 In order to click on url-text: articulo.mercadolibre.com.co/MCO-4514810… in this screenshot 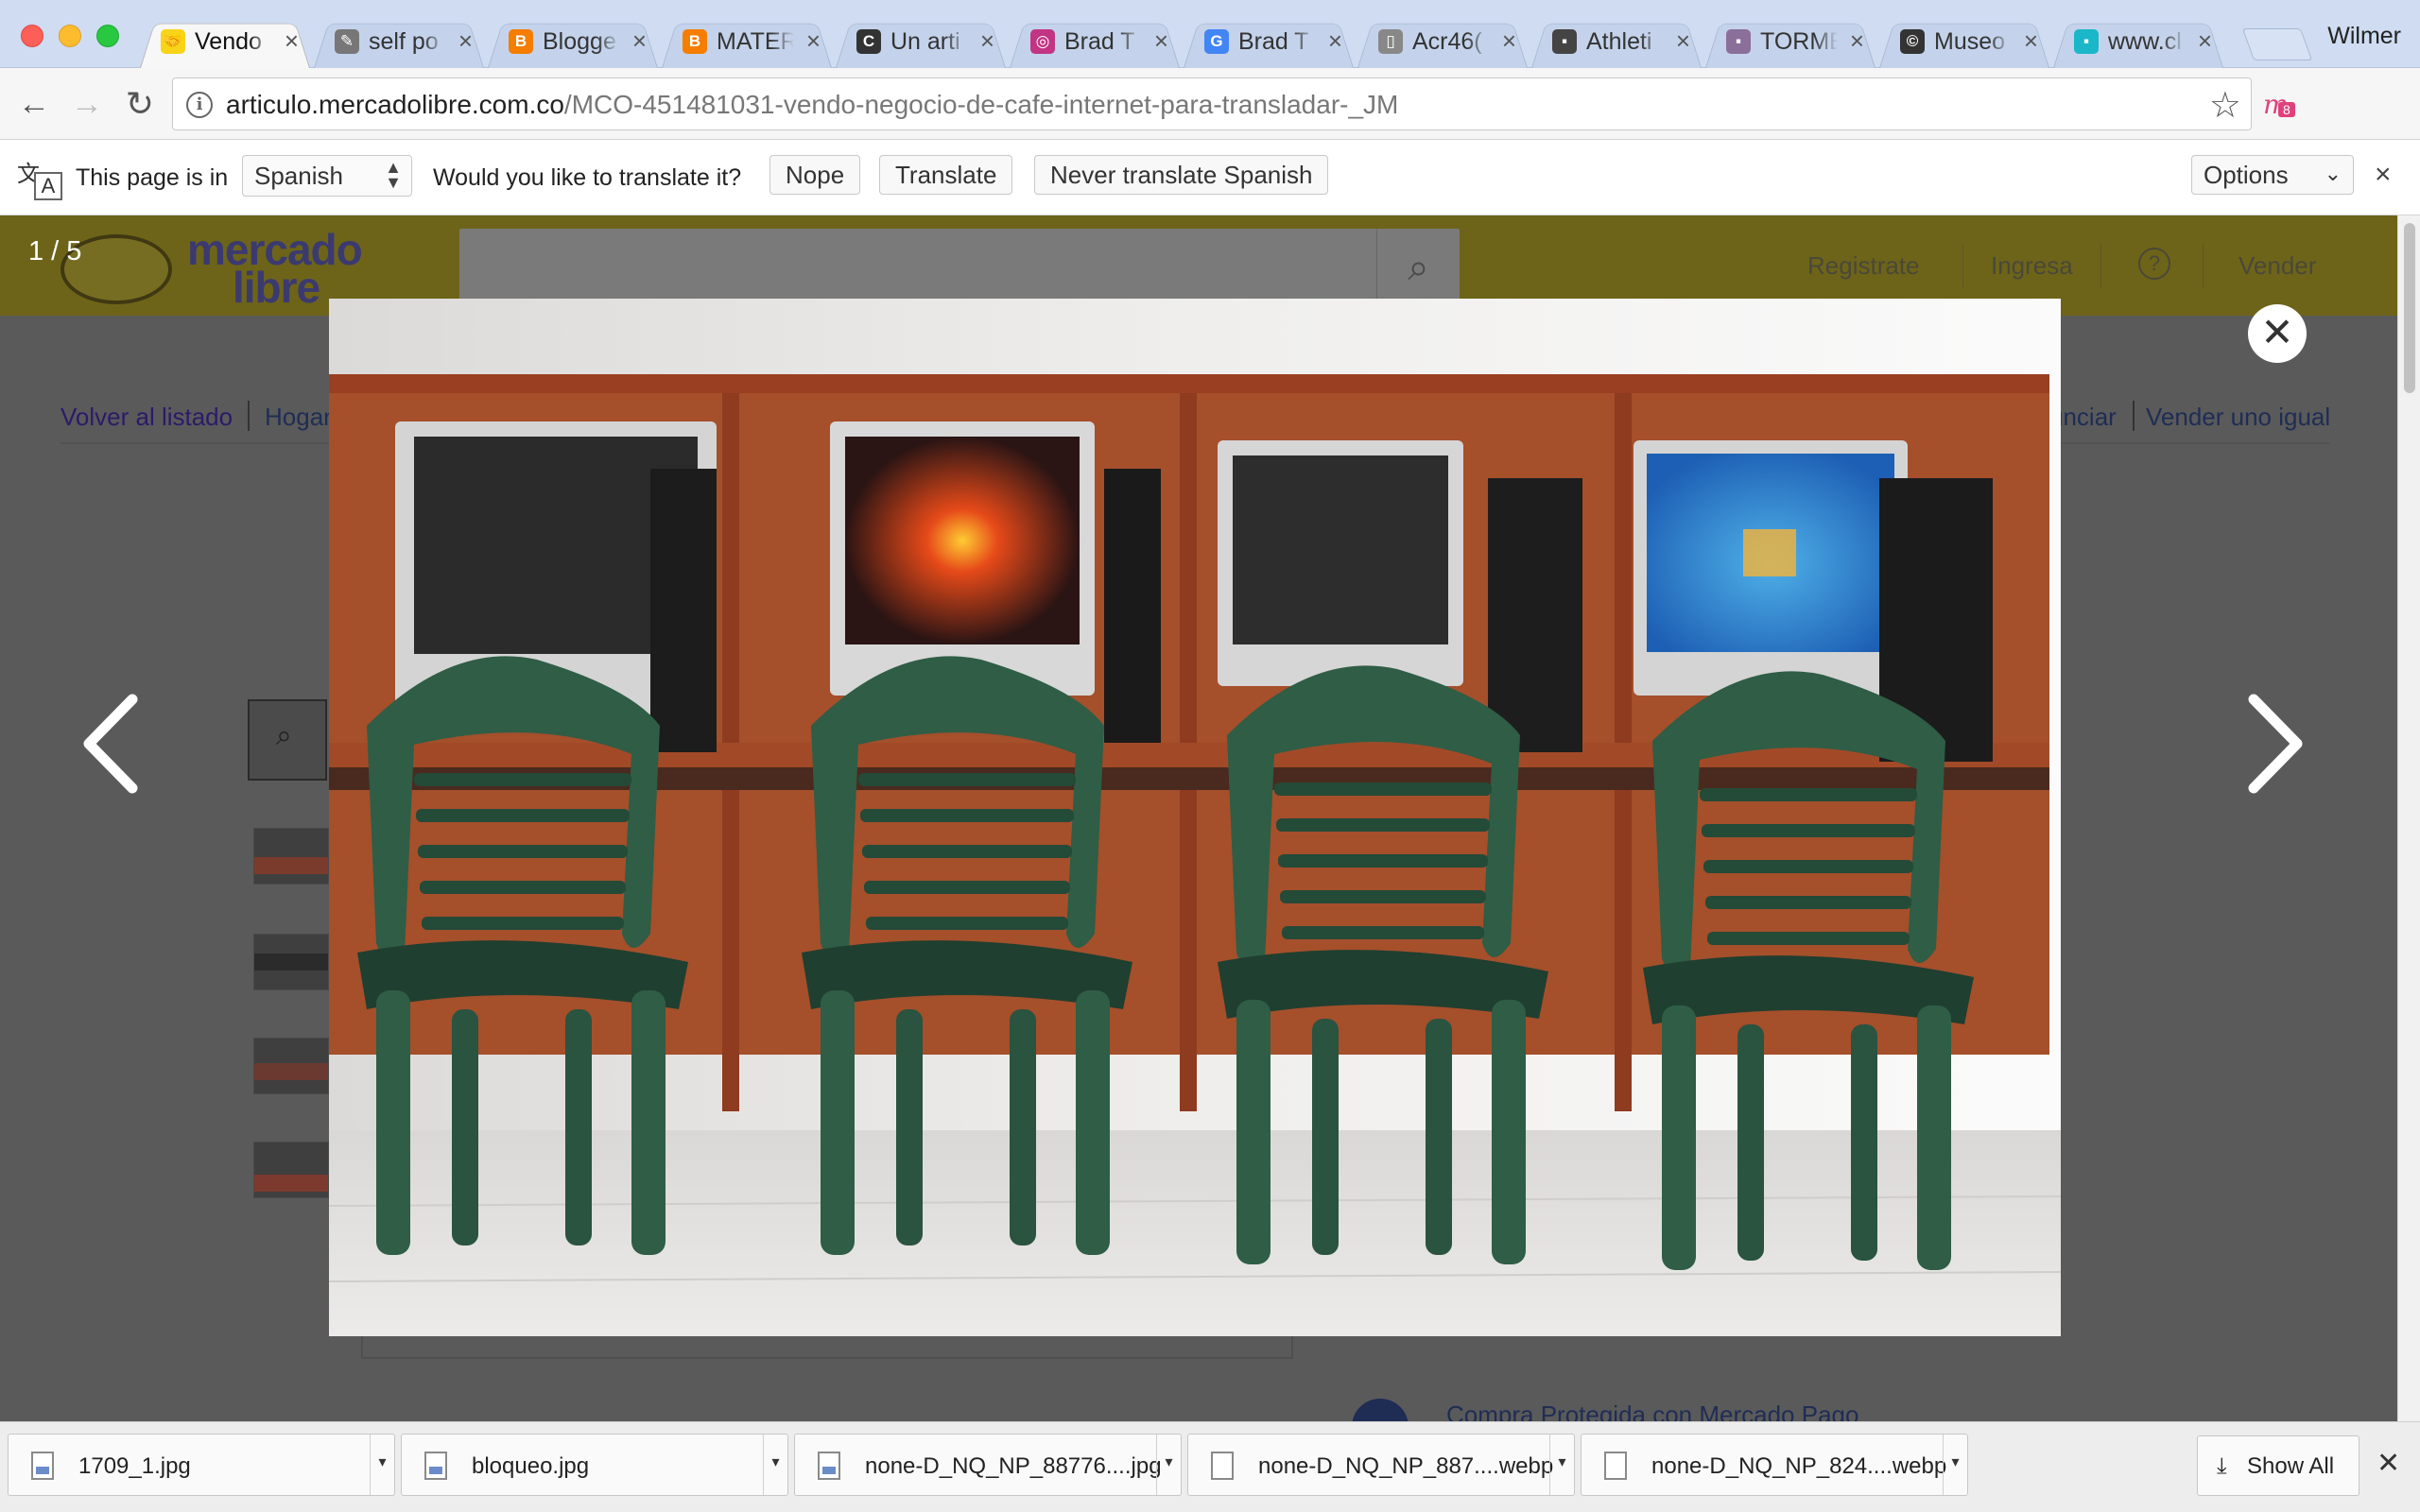, I will do `click(812, 105)`.